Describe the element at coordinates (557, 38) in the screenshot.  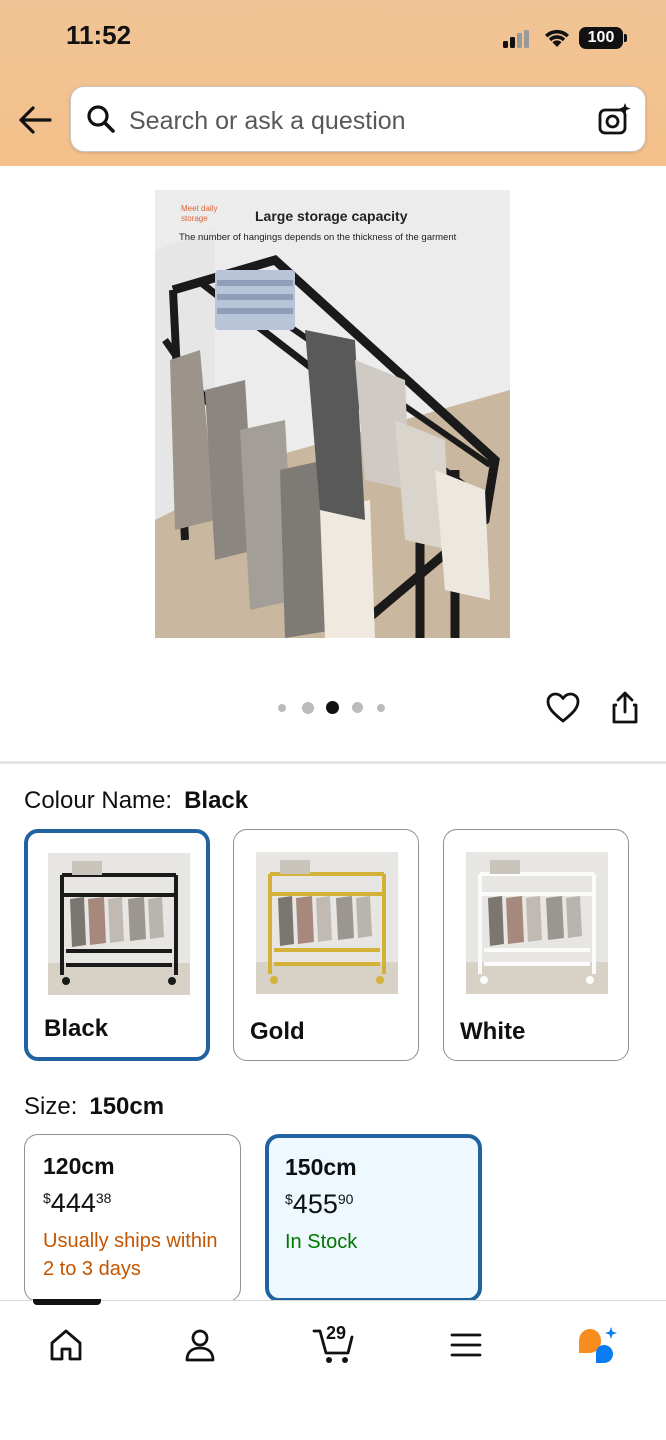
I see `wifi-icon` at that location.